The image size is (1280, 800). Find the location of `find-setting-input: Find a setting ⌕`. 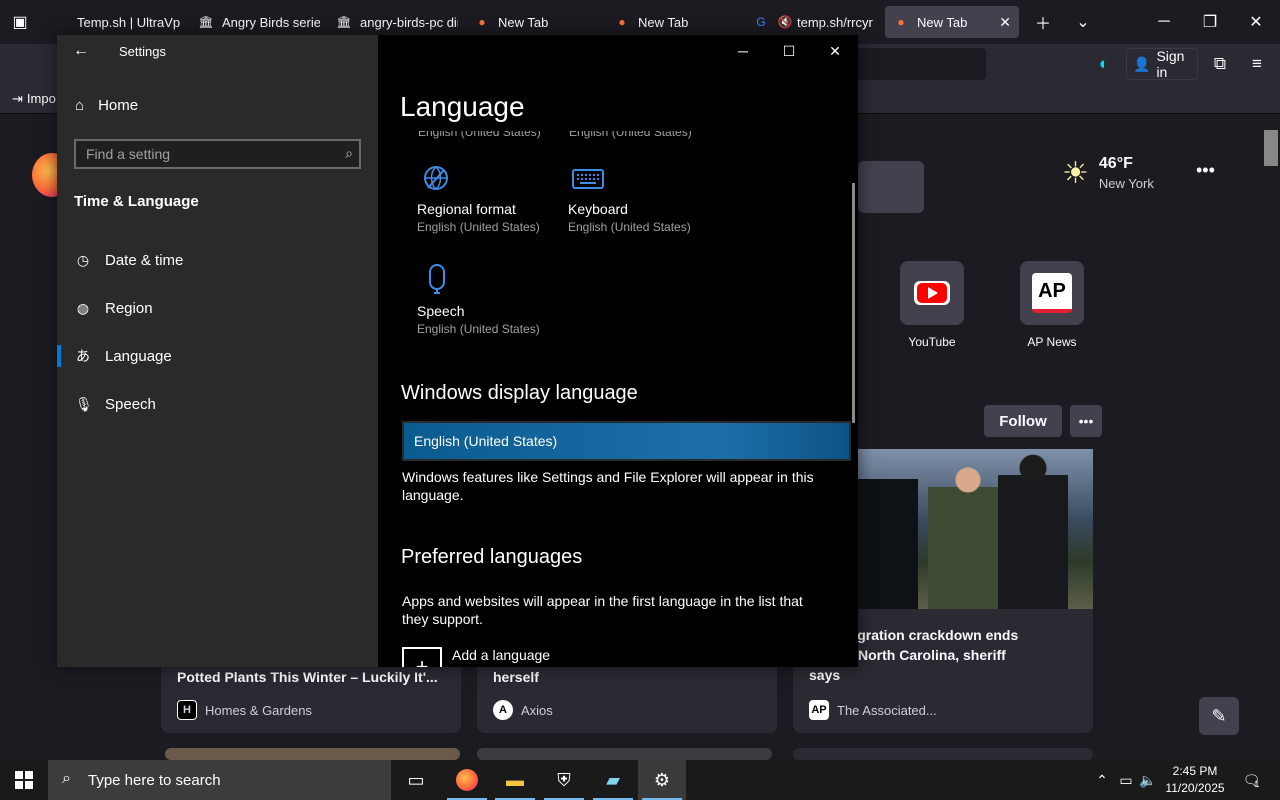

find-setting-input: Find a setting ⌕ is located at coordinates (217, 154).